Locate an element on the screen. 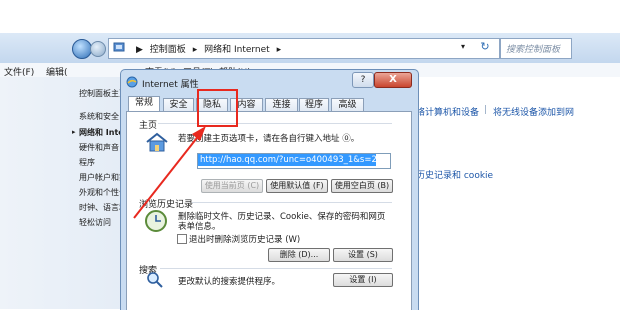 The image size is (620, 310). use-blank-button: 使用空白页 (B) is located at coordinates (362, 186).